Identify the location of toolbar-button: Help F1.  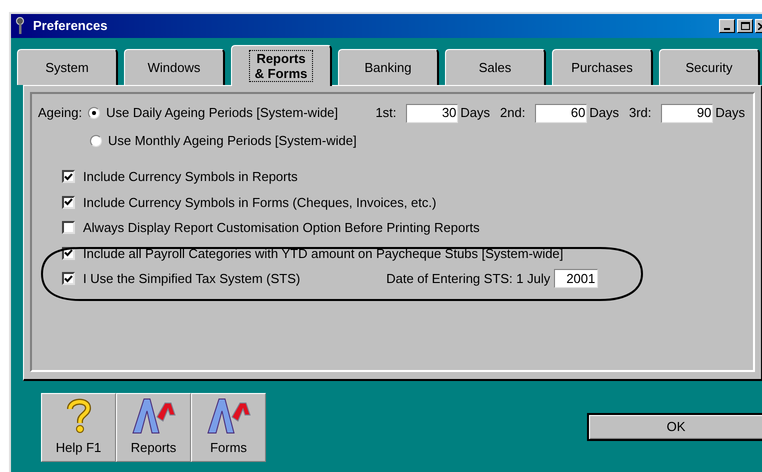
(78, 427).